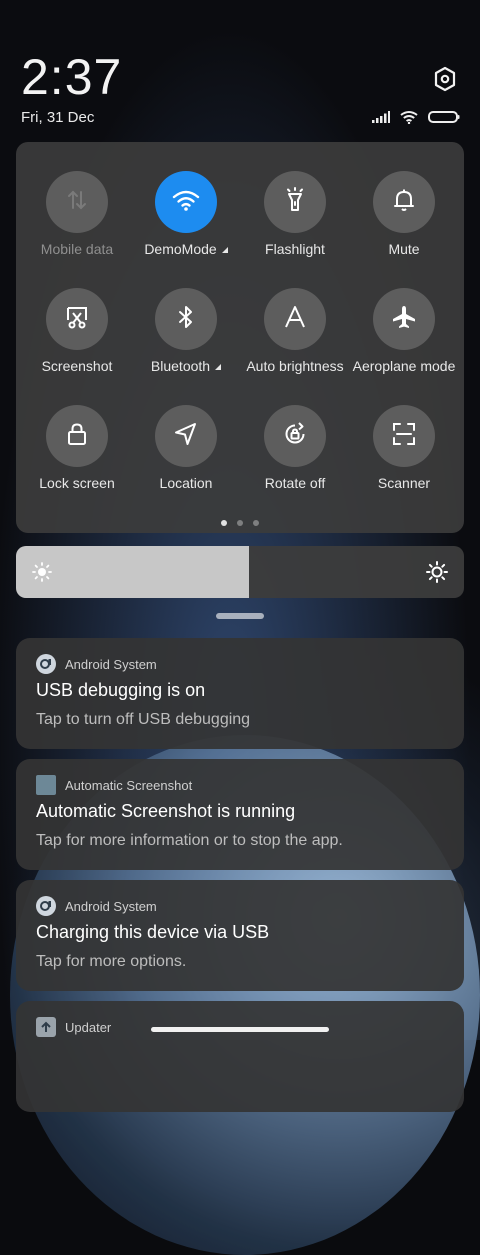 The width and height of the screenshot is (480, 1255). I want to click on quick-tile: Location, so click(186, 460).